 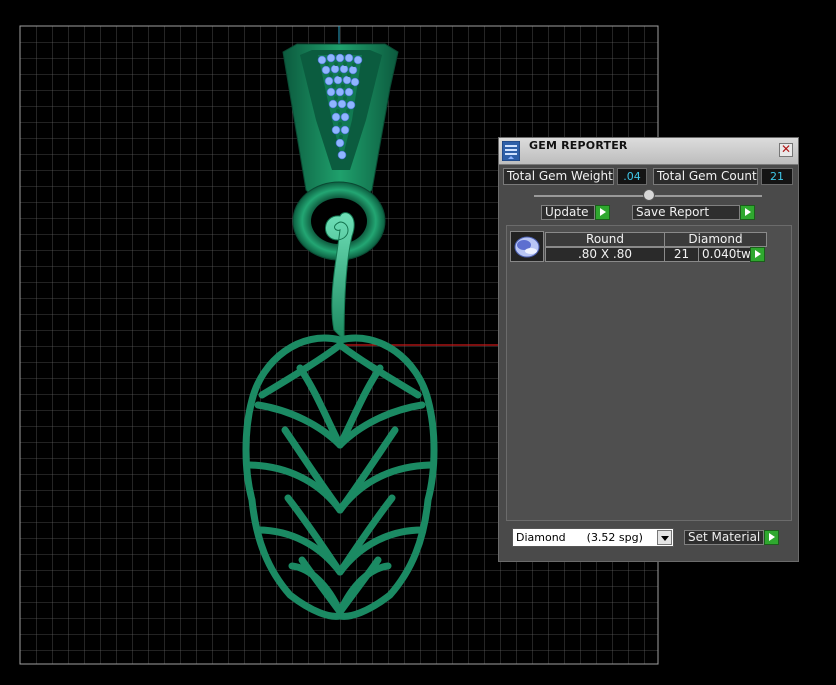 What do you see at coordinates (771, 537) in the screenshot?
I see `set-material-go-icon` at bounding box center [771, 537].